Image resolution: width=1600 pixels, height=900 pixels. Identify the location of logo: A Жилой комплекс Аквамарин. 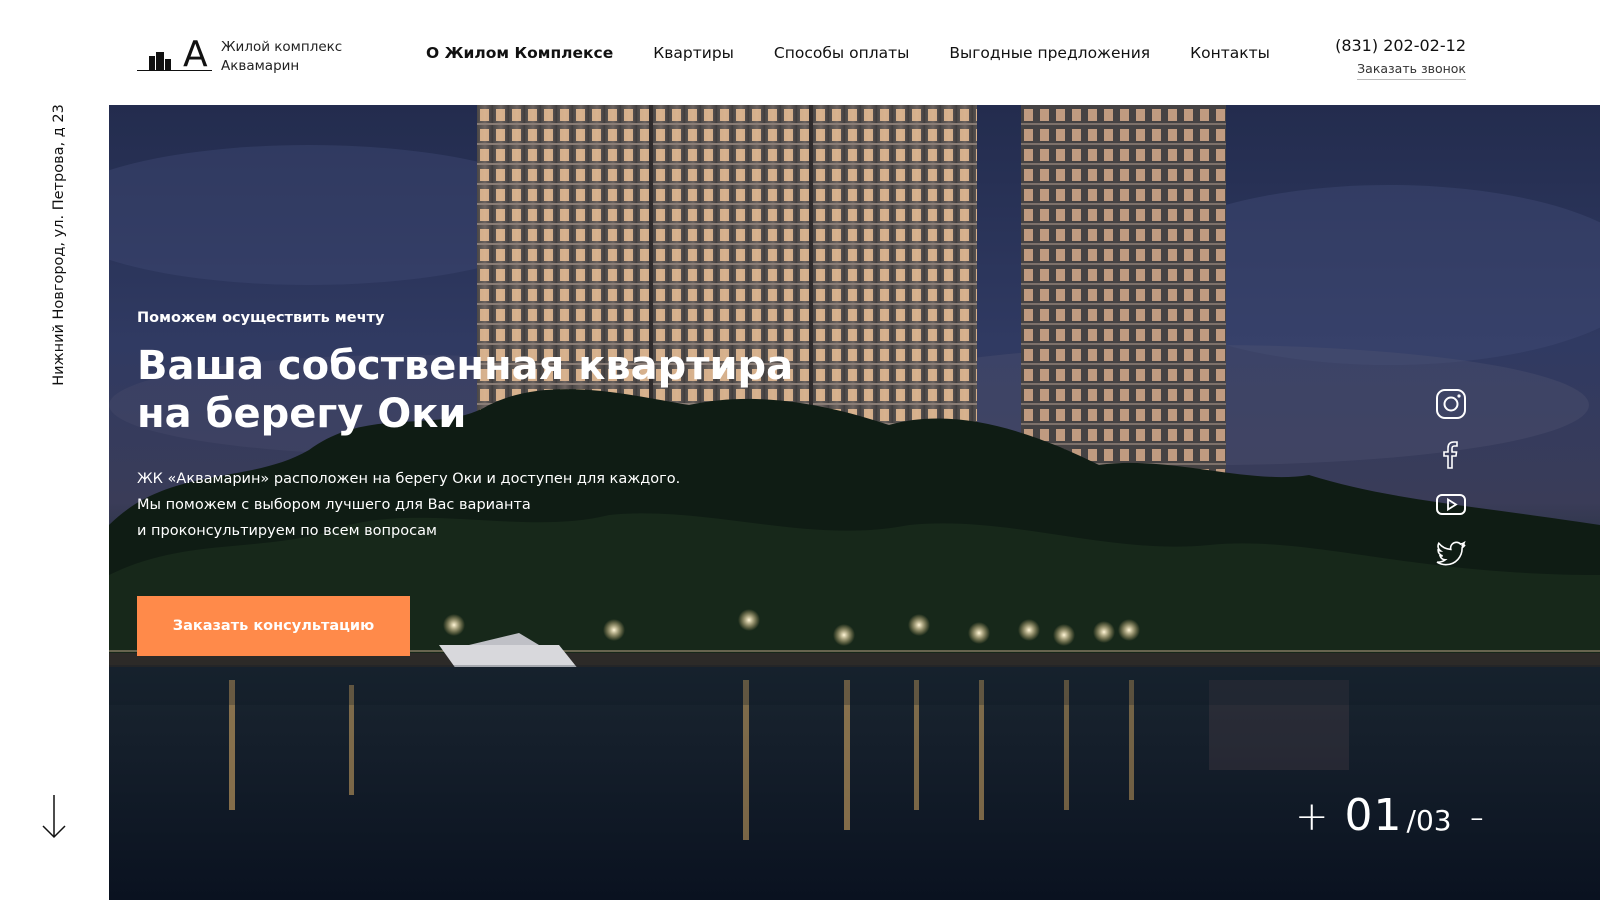
(239, 55).